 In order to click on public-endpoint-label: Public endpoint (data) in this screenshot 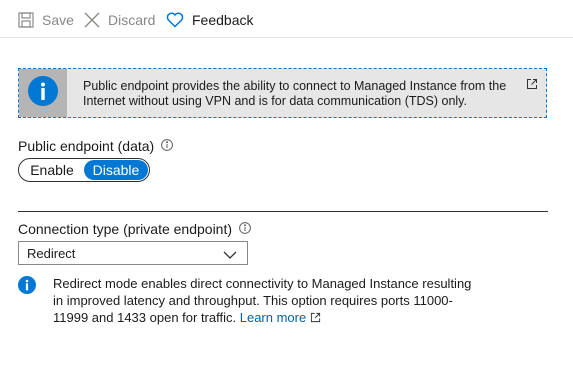, I will do `click(86, 146)`.